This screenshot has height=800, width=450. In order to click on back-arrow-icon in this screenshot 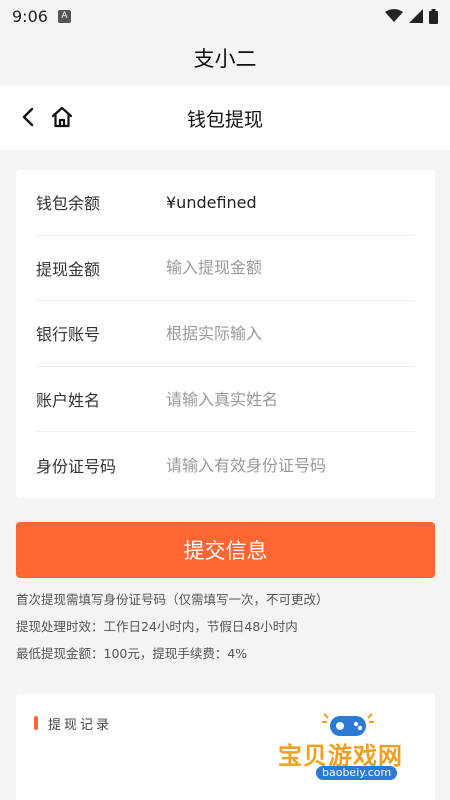, I will do `click(29, 117)`.